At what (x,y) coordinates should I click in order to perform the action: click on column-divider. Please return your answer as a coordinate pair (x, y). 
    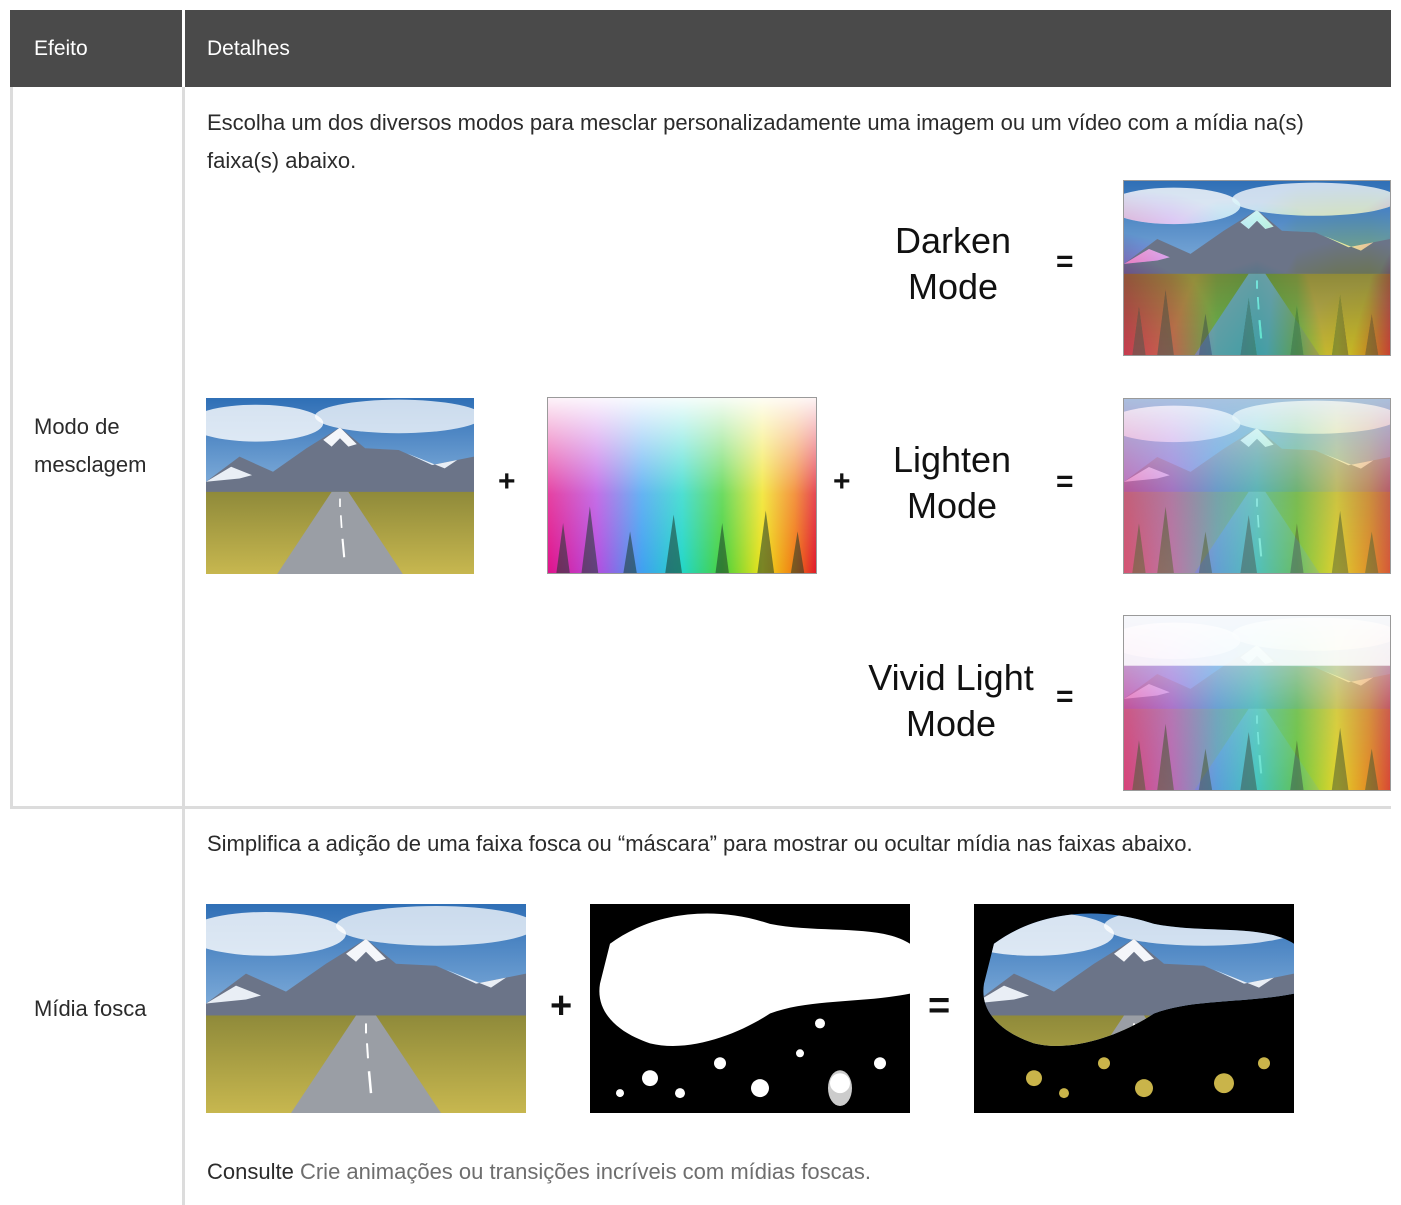
    Looking at the image, I should click on (183, 646).